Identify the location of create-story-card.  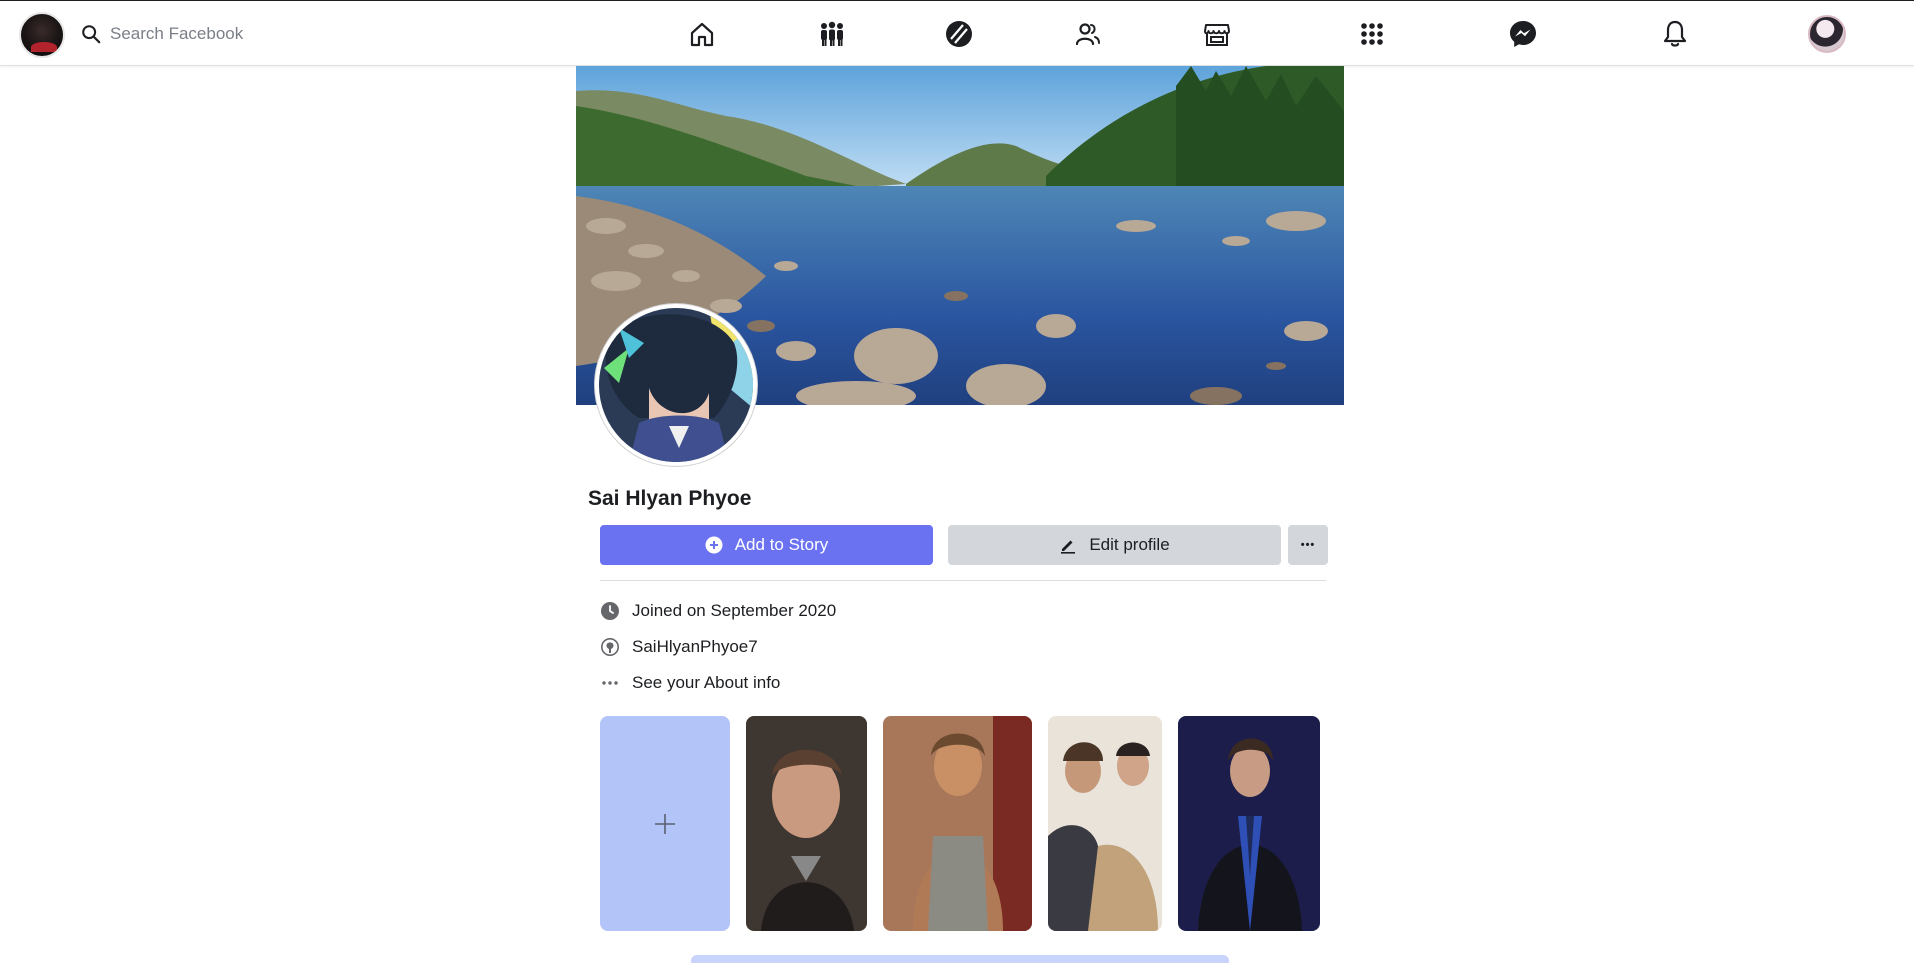
(665, 823).